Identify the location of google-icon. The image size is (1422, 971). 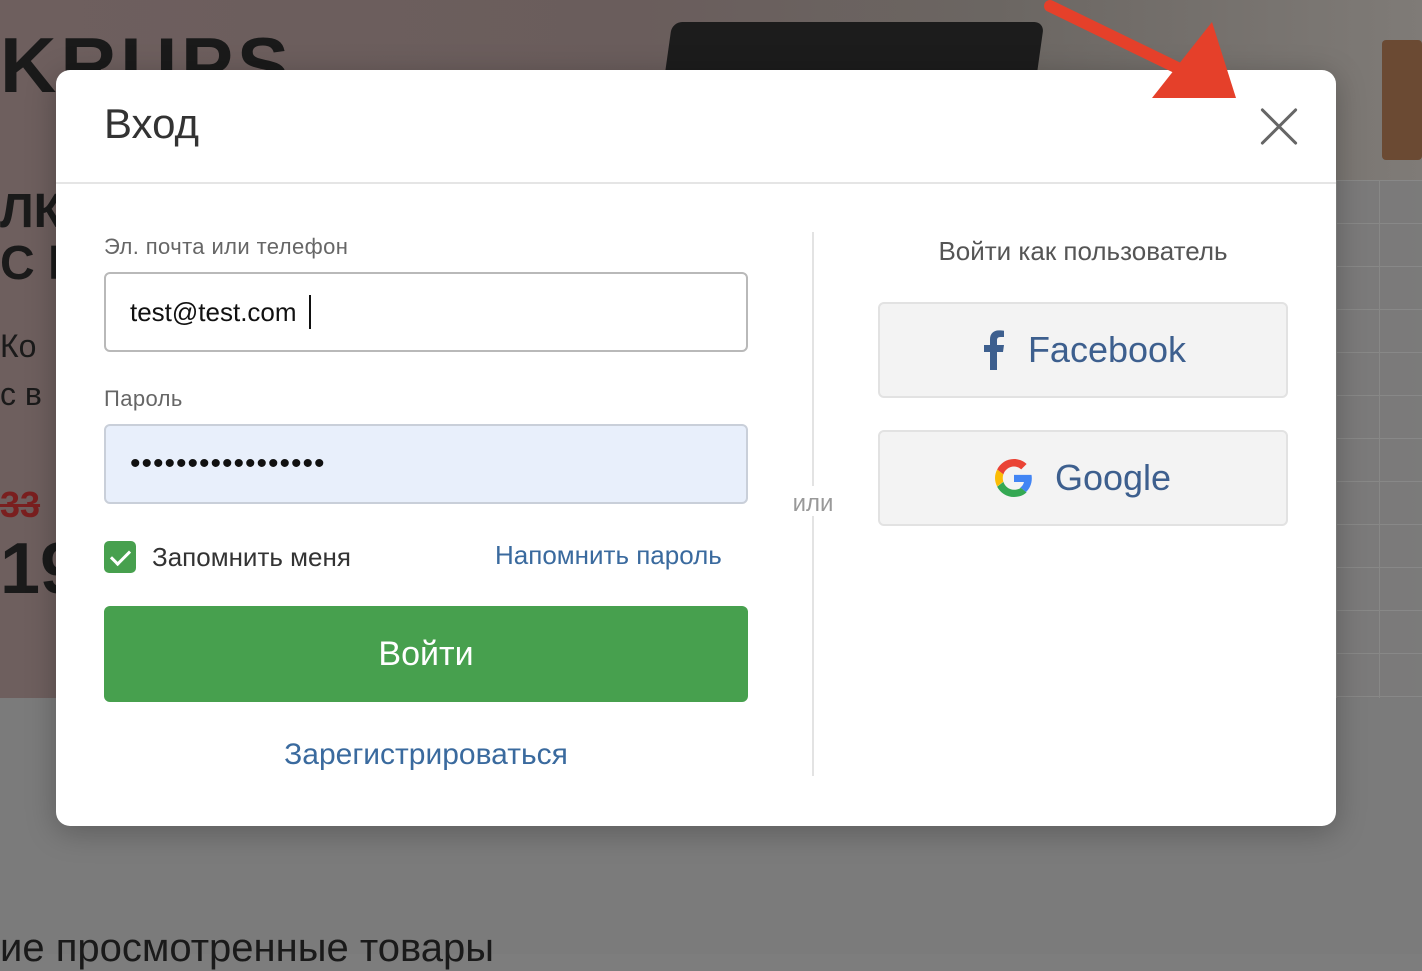
(1013, 478).